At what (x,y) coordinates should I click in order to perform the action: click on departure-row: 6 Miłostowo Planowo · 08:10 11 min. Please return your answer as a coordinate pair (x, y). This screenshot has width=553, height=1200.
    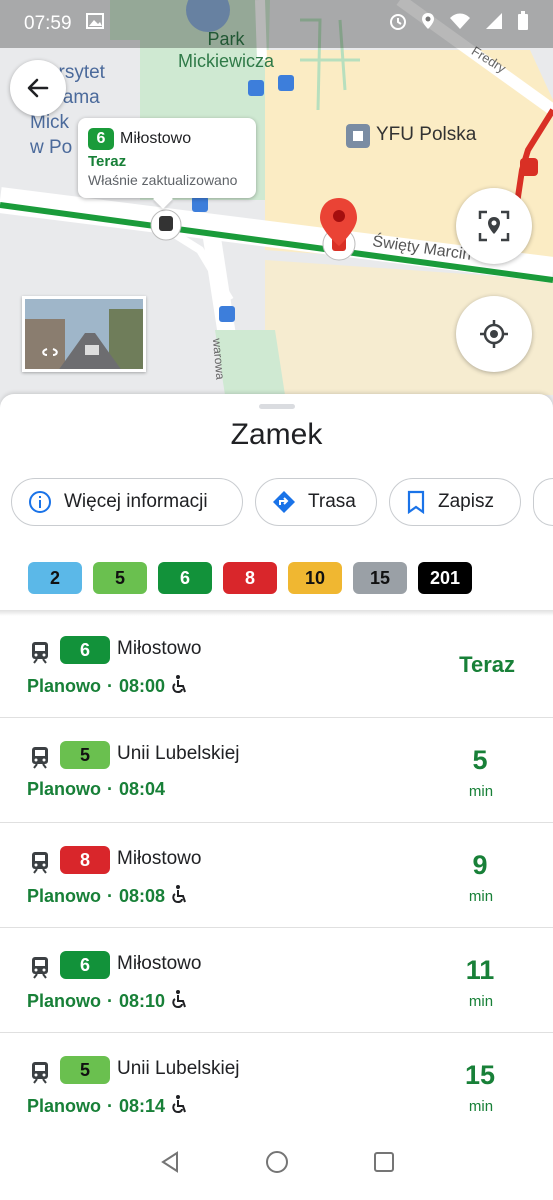
    Looking at the image, I should click on (276, 983).